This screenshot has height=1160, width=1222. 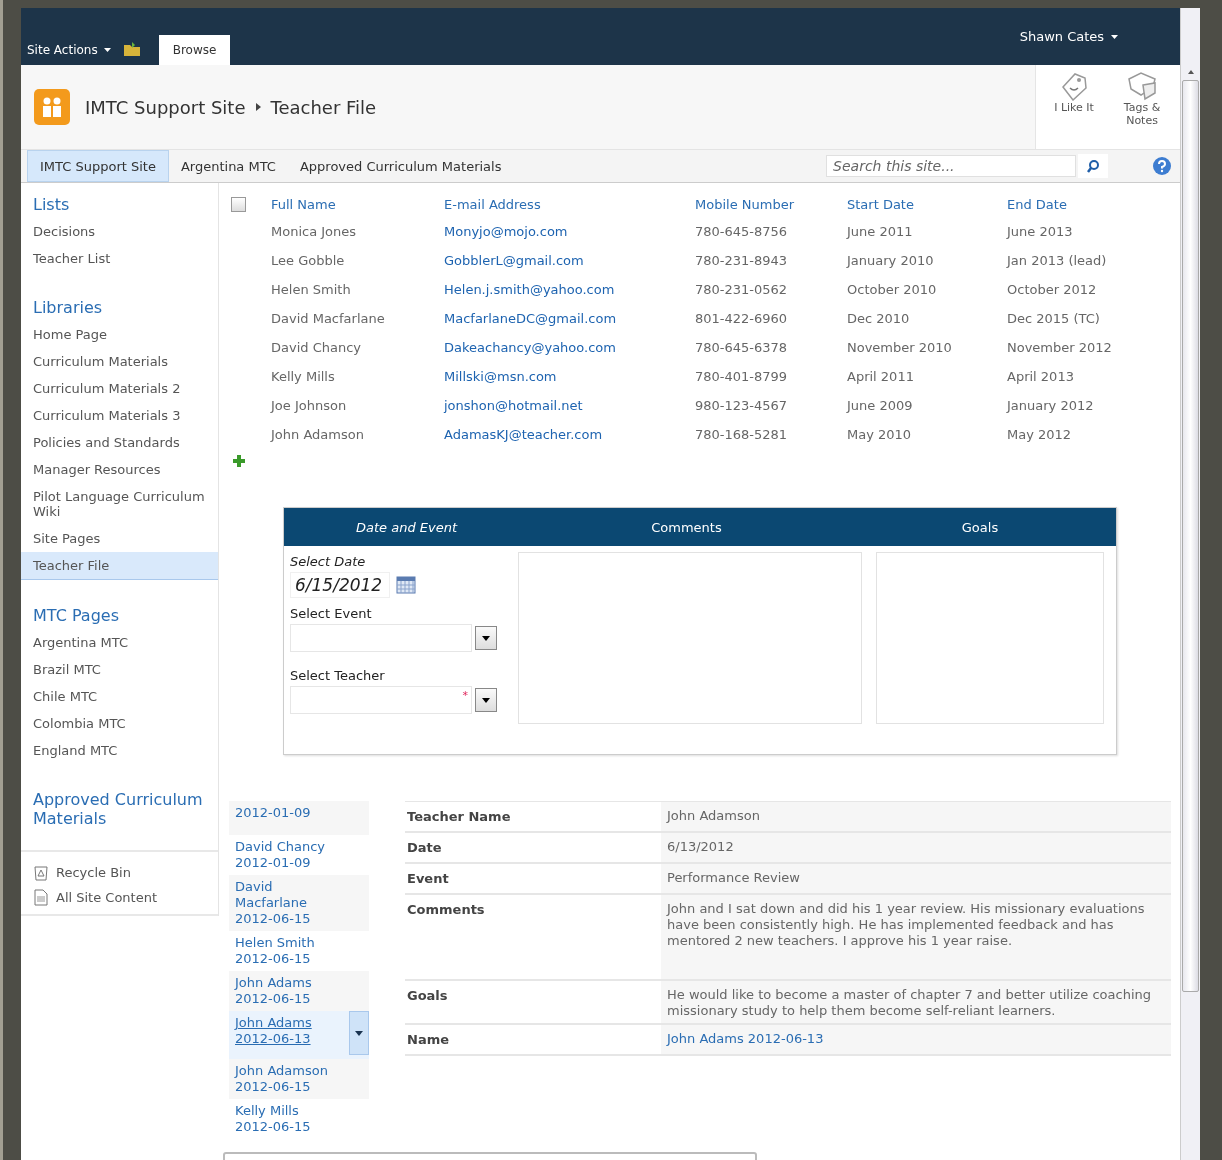 What do you see at coordinates (69, 54) in the screenshot?
I see `site-actions-menu: Site Actions` at bounding box center [69, 54].